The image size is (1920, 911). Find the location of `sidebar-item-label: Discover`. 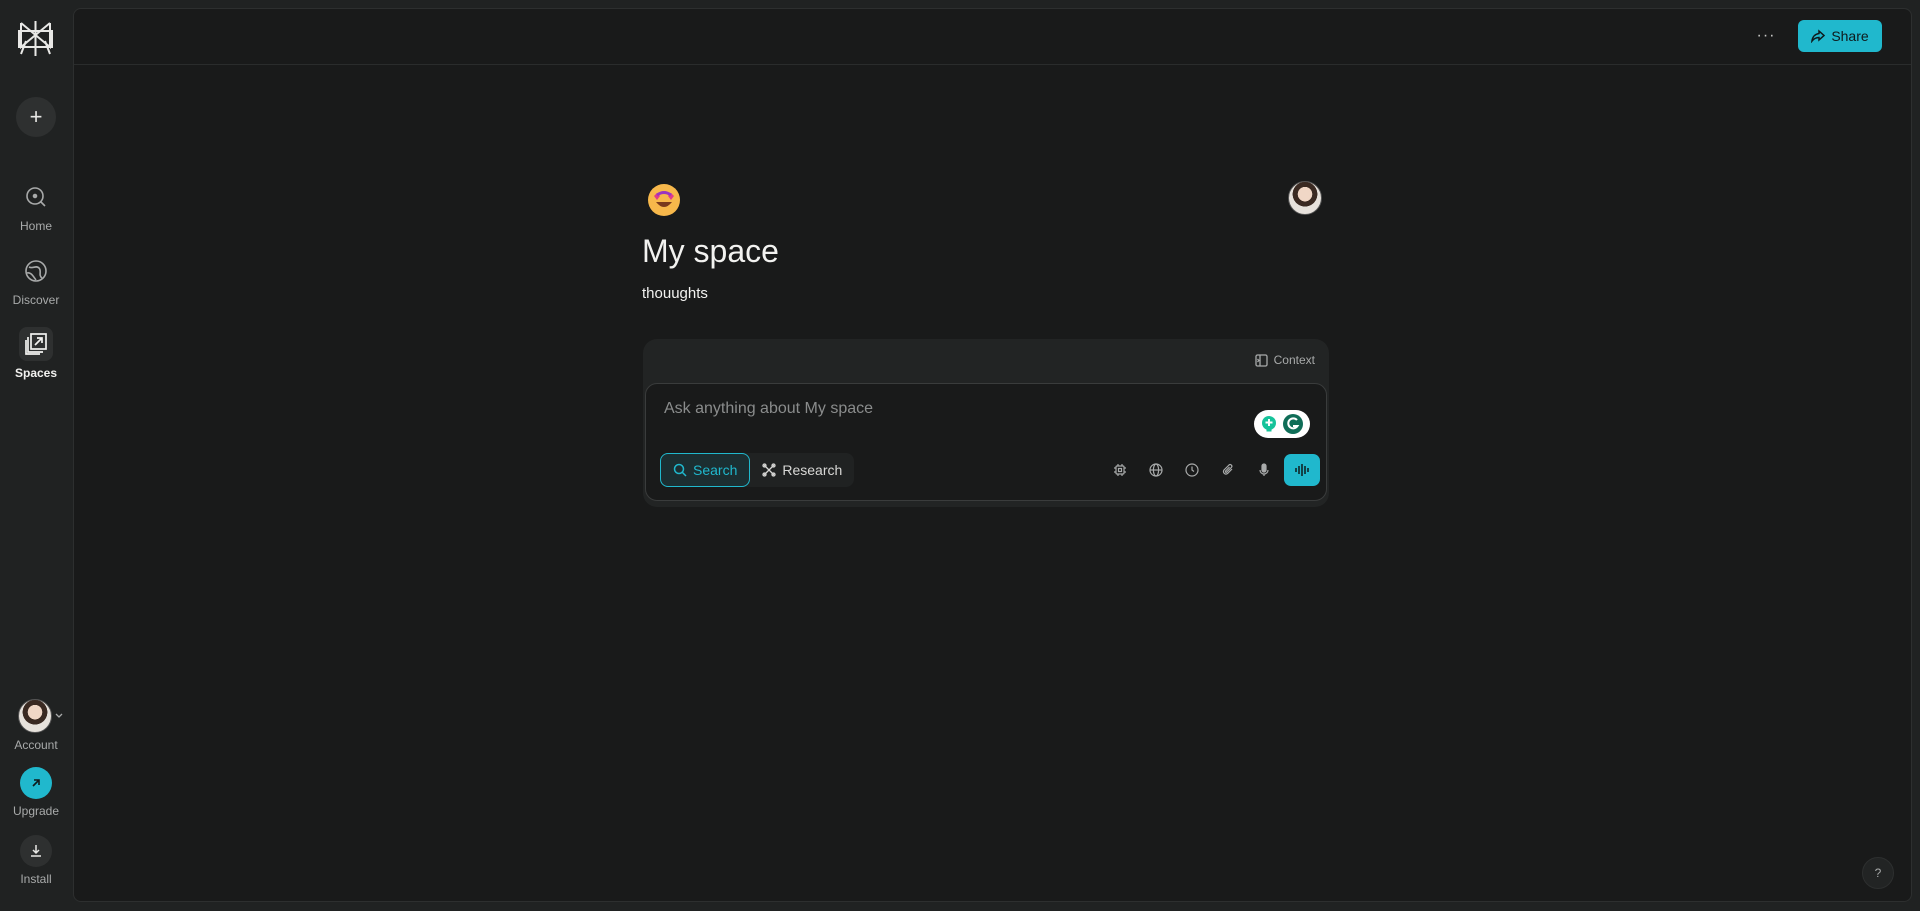

sidebar-item-label: Discover is located at coordinates (36, 300).